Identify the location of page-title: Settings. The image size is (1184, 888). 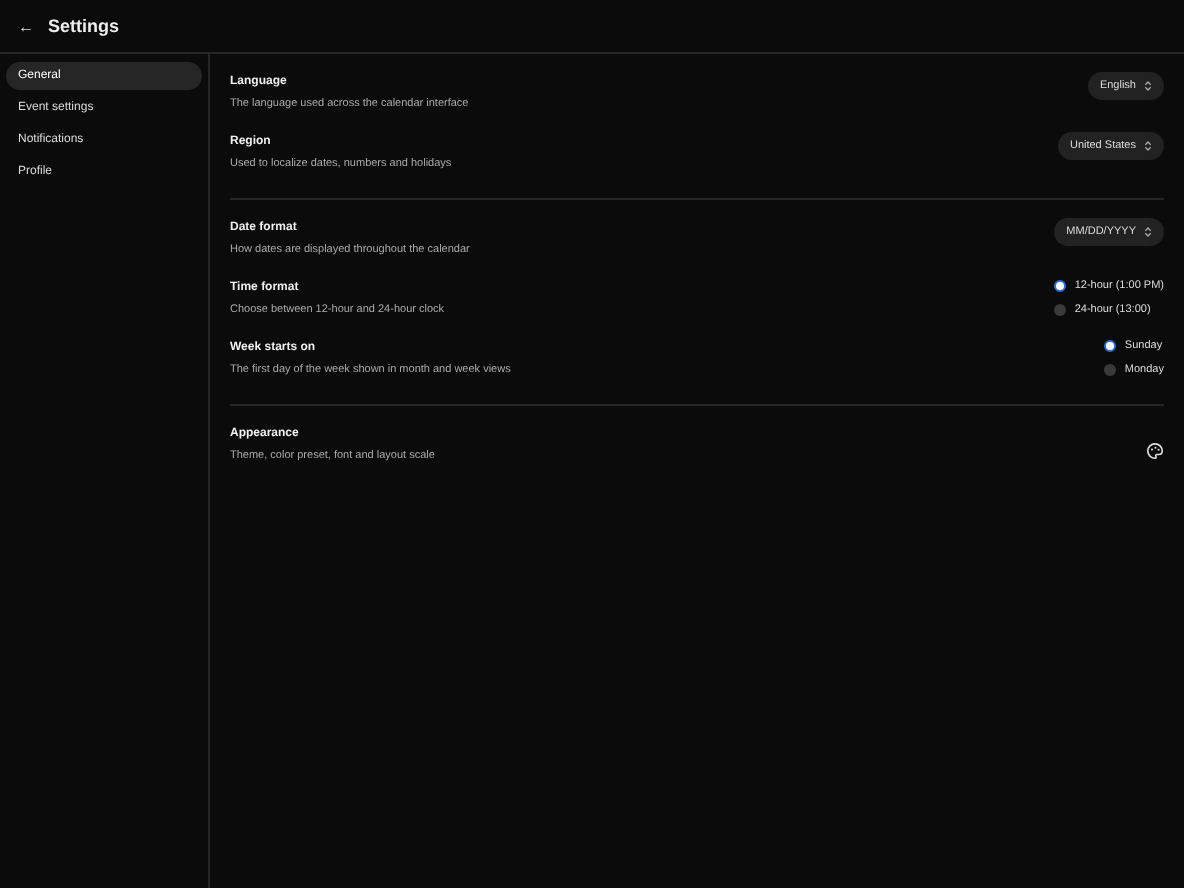
(84, 26).